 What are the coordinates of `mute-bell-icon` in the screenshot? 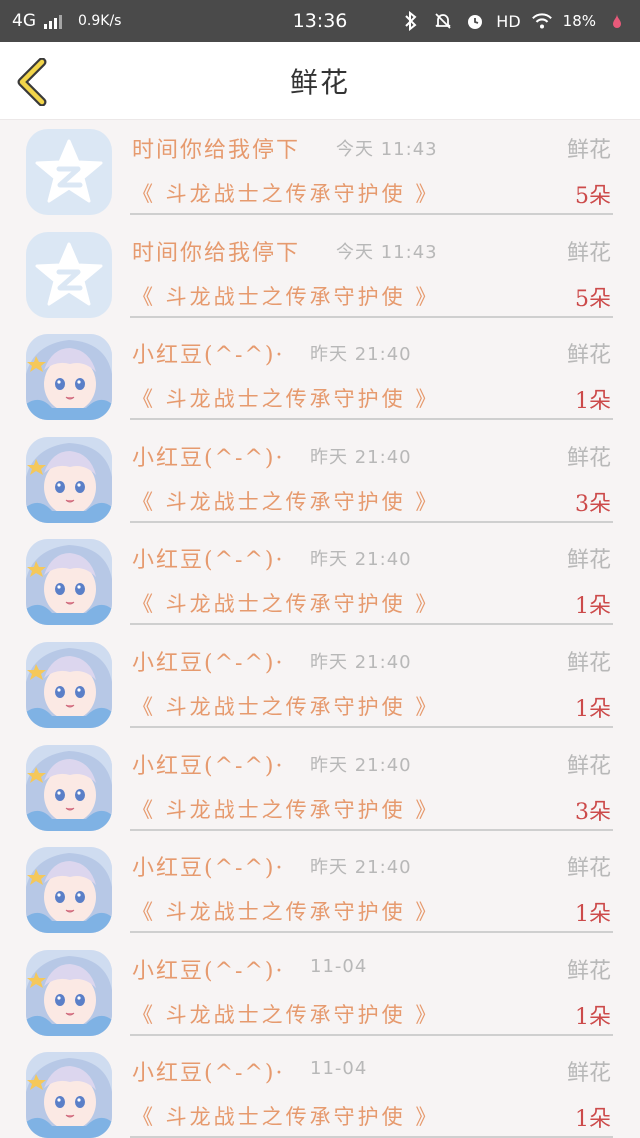 It's located at (443, 21).